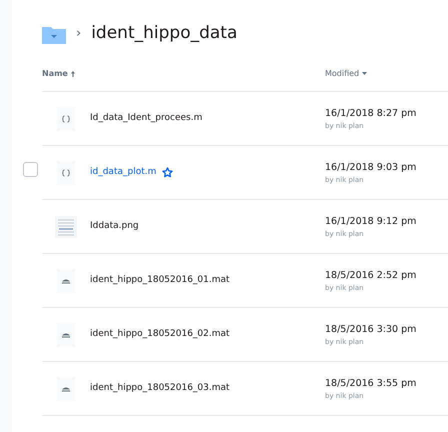  Describe the element at coordinates (30, 169) in the screenshot. I see `row-checkbox` at that location.